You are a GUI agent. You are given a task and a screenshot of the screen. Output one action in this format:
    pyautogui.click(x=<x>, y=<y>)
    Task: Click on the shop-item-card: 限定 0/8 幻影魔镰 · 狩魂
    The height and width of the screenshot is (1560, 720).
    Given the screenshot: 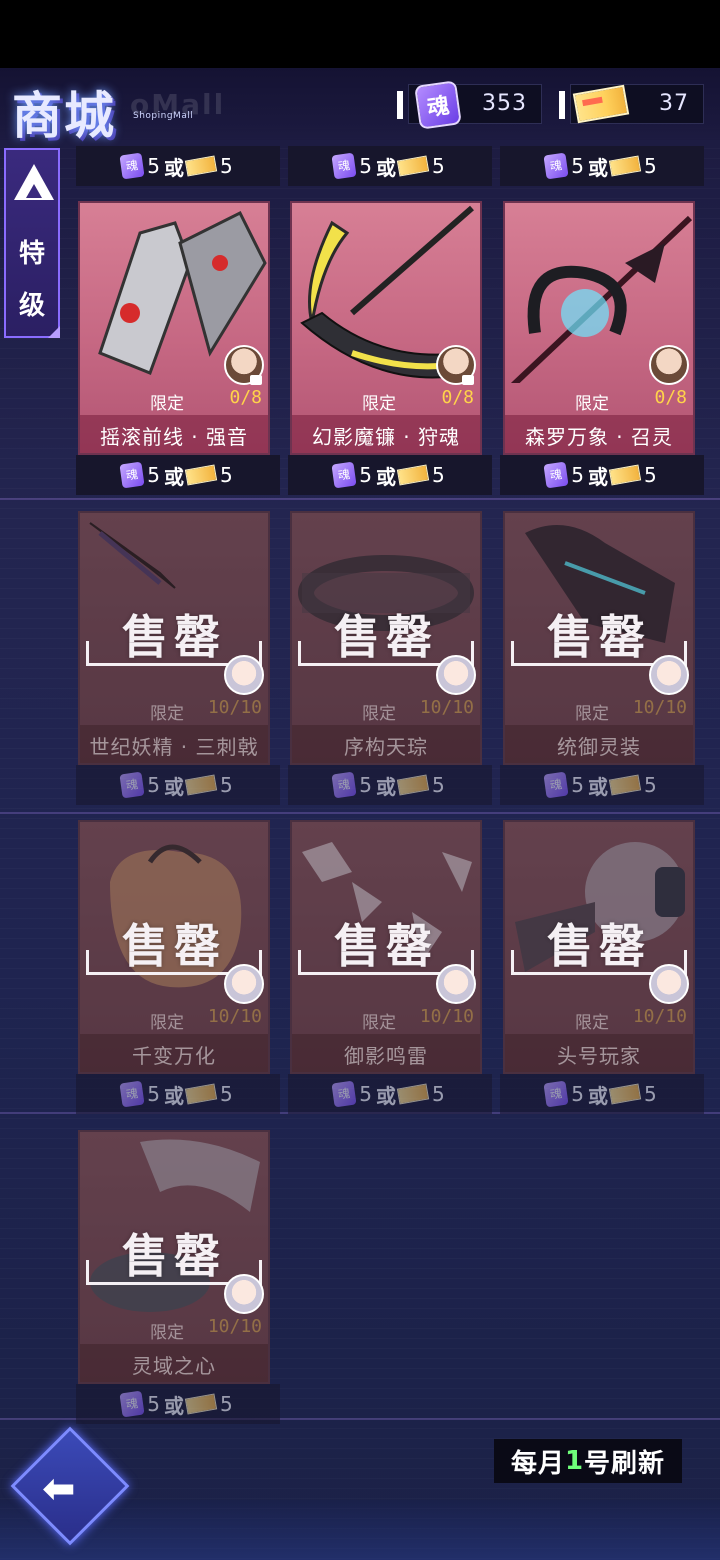 What is the action you would take?
    pyautogui.click(x=386, y=328)
    